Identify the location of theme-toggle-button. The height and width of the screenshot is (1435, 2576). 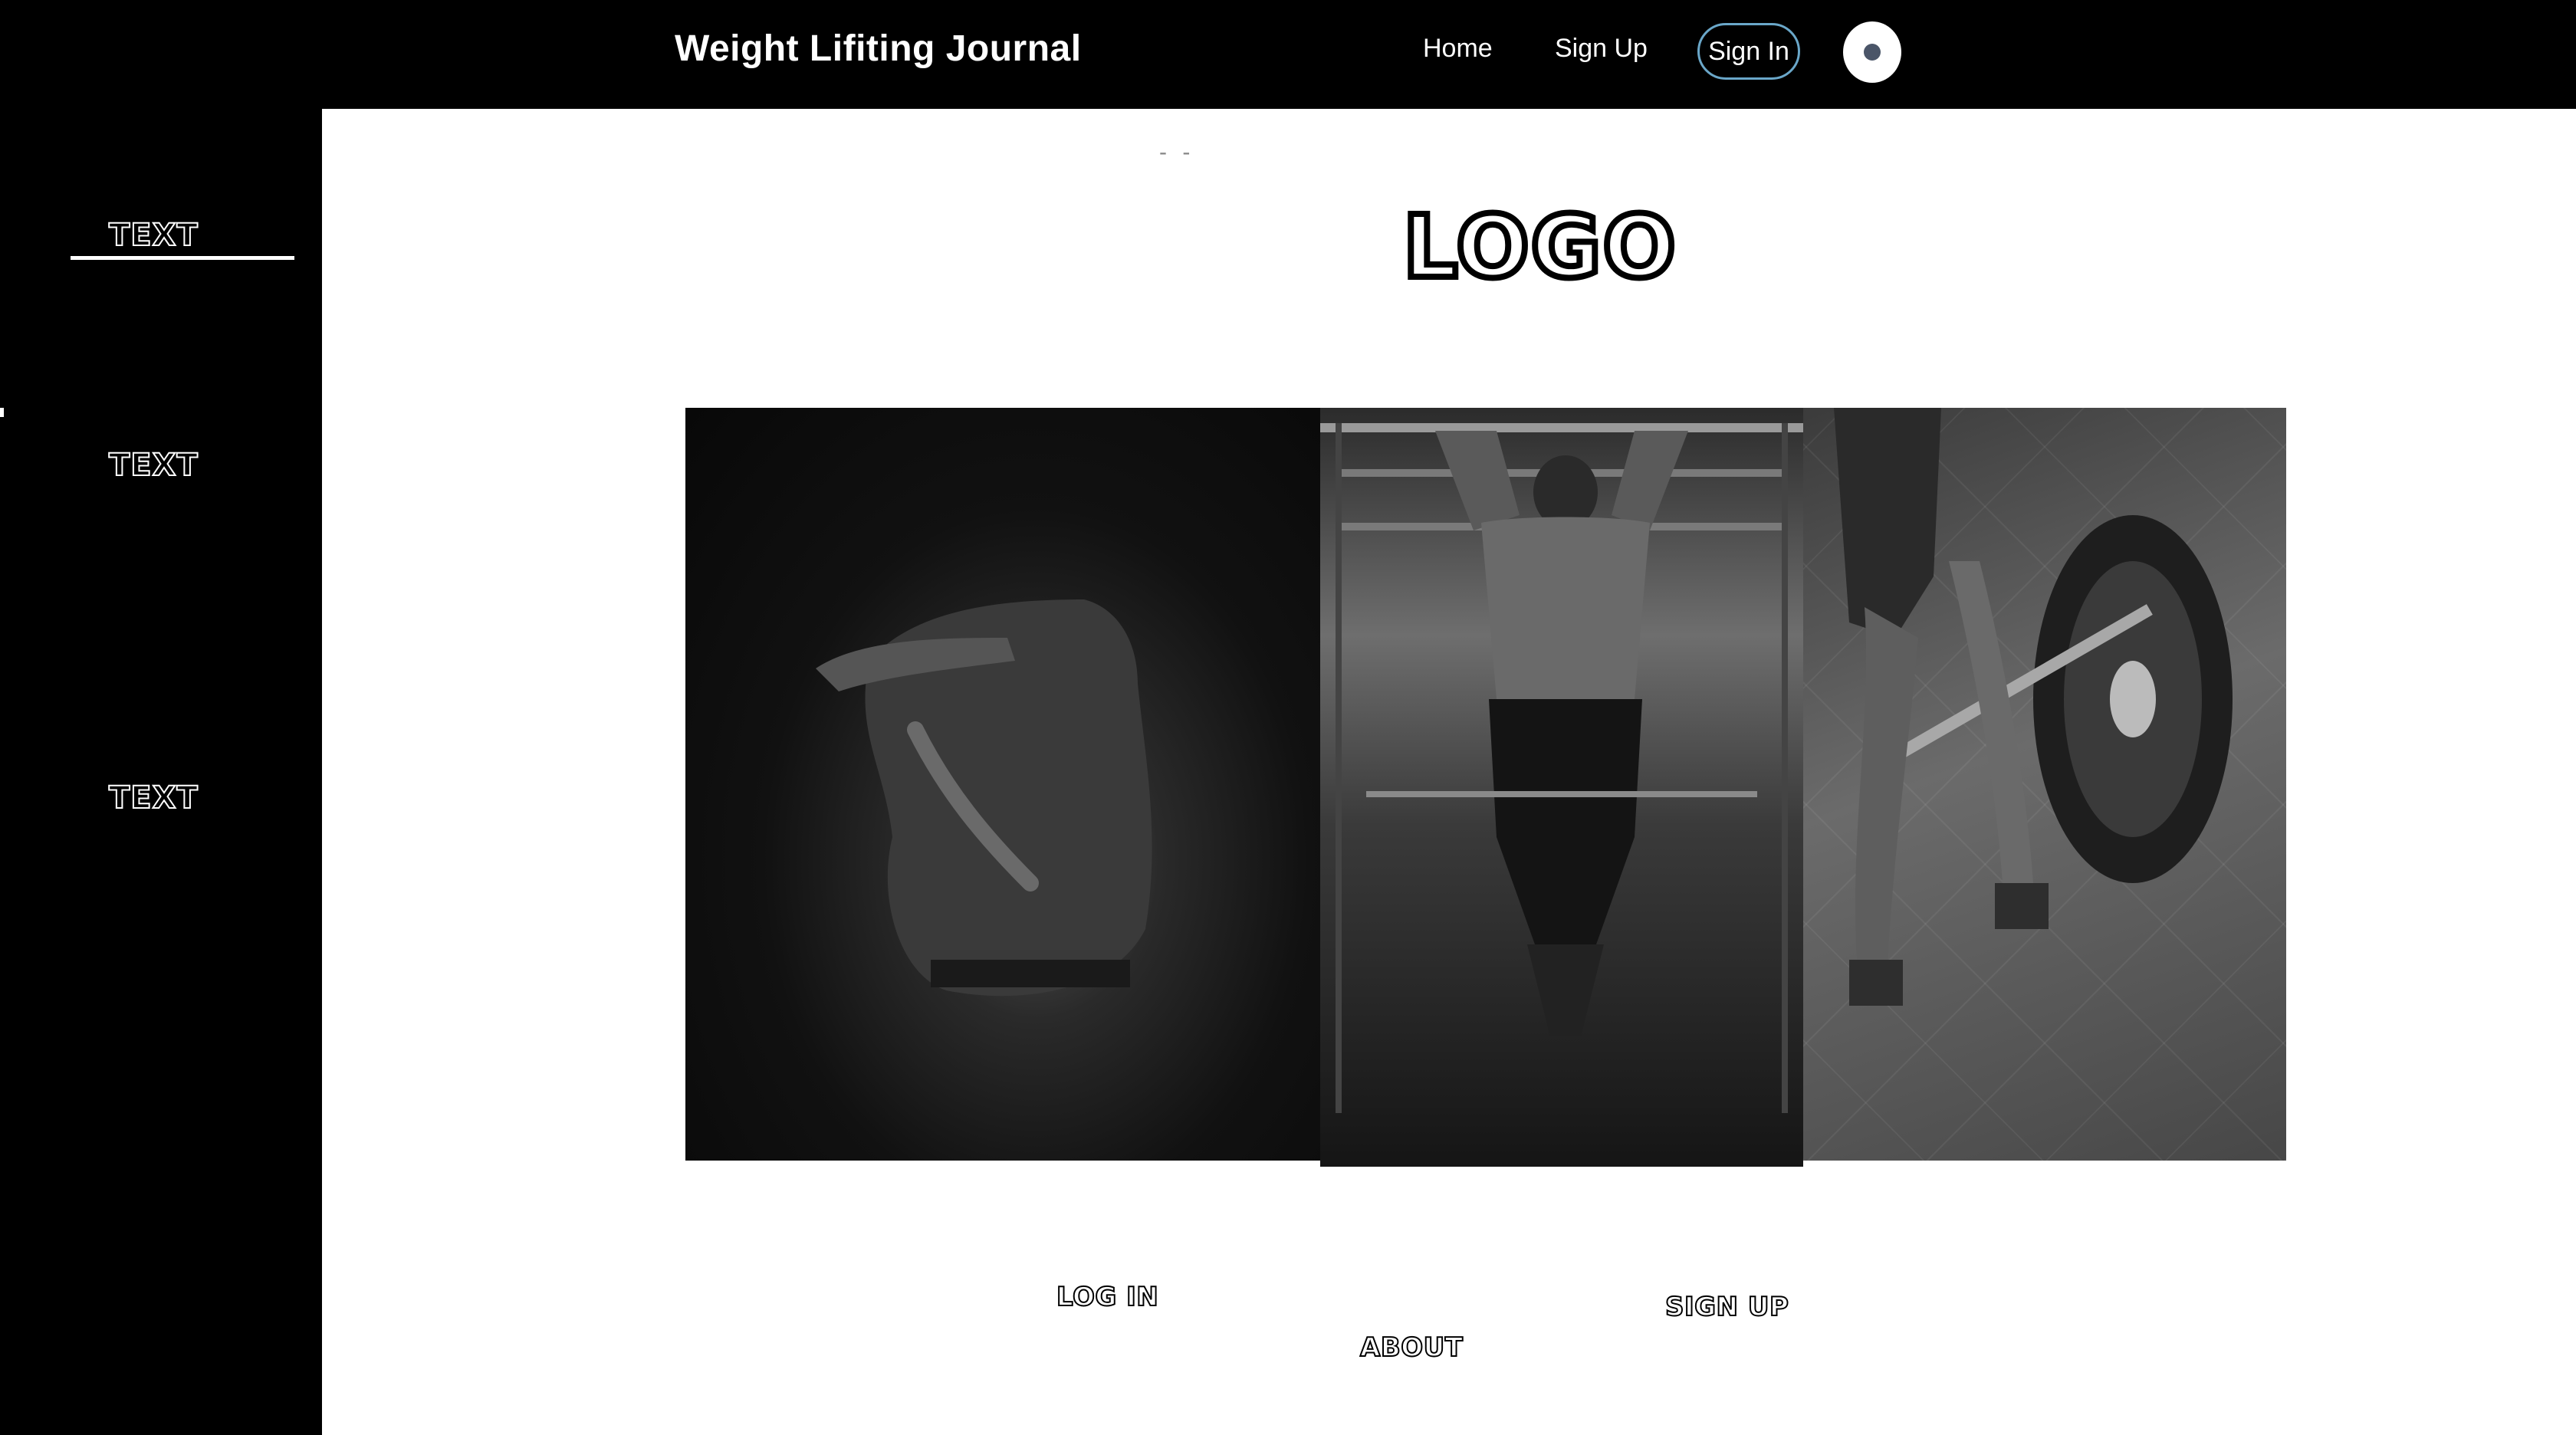
(1872, 52).